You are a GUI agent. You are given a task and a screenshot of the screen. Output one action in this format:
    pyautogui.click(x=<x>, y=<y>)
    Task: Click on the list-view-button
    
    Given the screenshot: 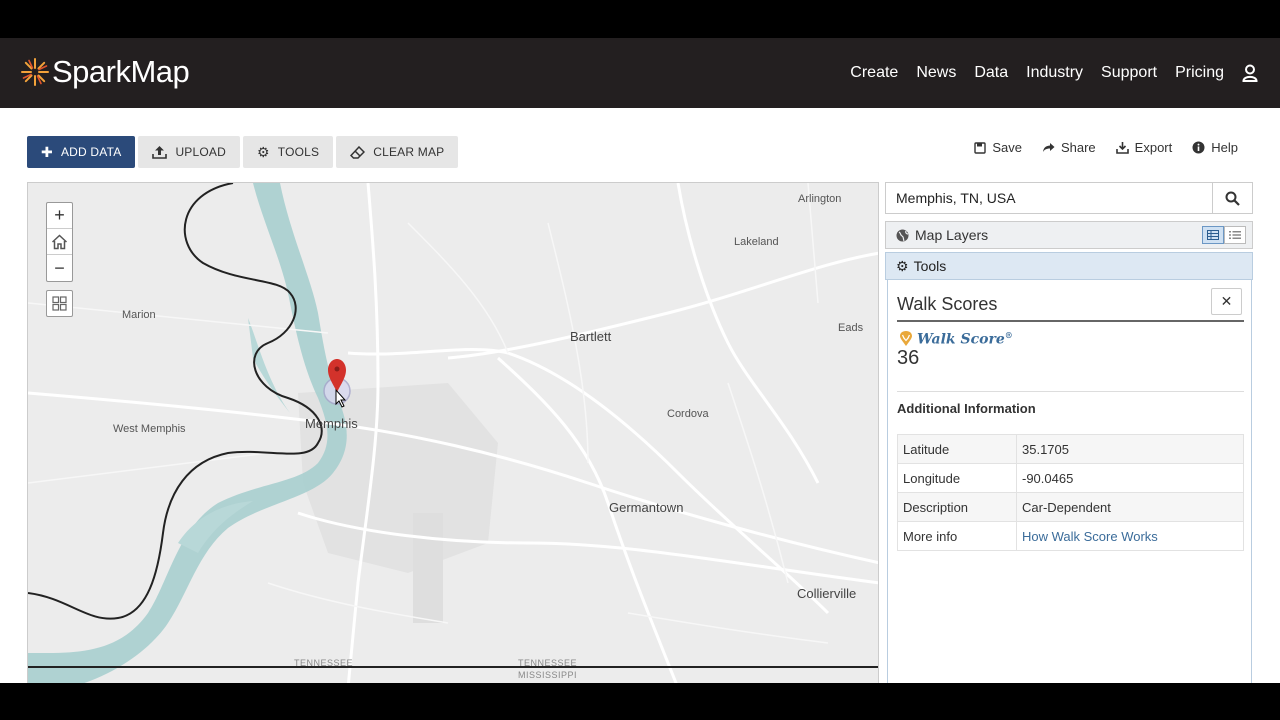 What is the action you would take?
    pyautogui.click(x=1235, y=235)
    